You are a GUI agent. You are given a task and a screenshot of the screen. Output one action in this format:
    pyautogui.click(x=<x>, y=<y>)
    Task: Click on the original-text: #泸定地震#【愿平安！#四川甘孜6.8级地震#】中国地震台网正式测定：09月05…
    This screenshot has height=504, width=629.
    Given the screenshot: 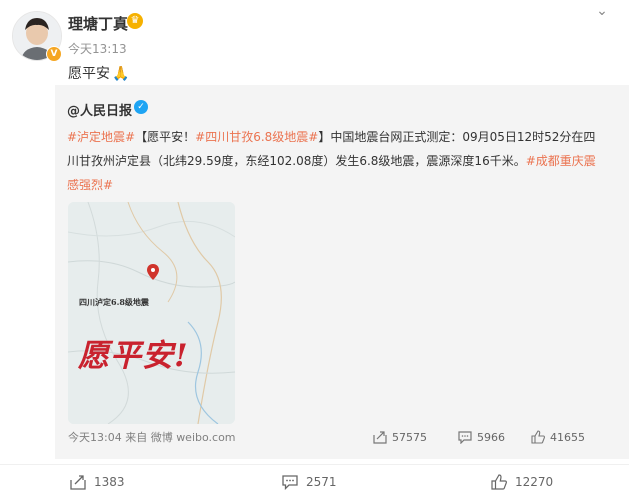 What is the action you would take?
    pyautogui.click(x=337, y=161)
    